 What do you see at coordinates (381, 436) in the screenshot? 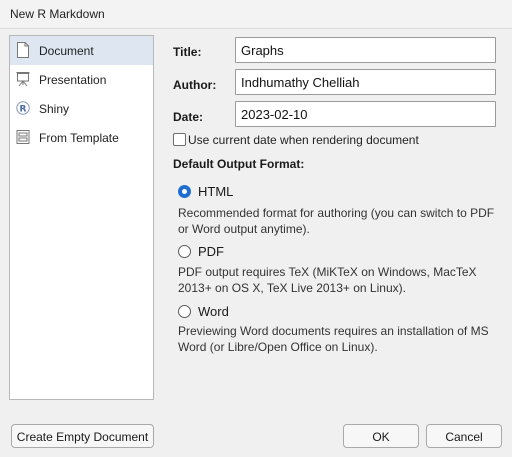
I see `ok-button: OK` at bounding box center [381, 436].